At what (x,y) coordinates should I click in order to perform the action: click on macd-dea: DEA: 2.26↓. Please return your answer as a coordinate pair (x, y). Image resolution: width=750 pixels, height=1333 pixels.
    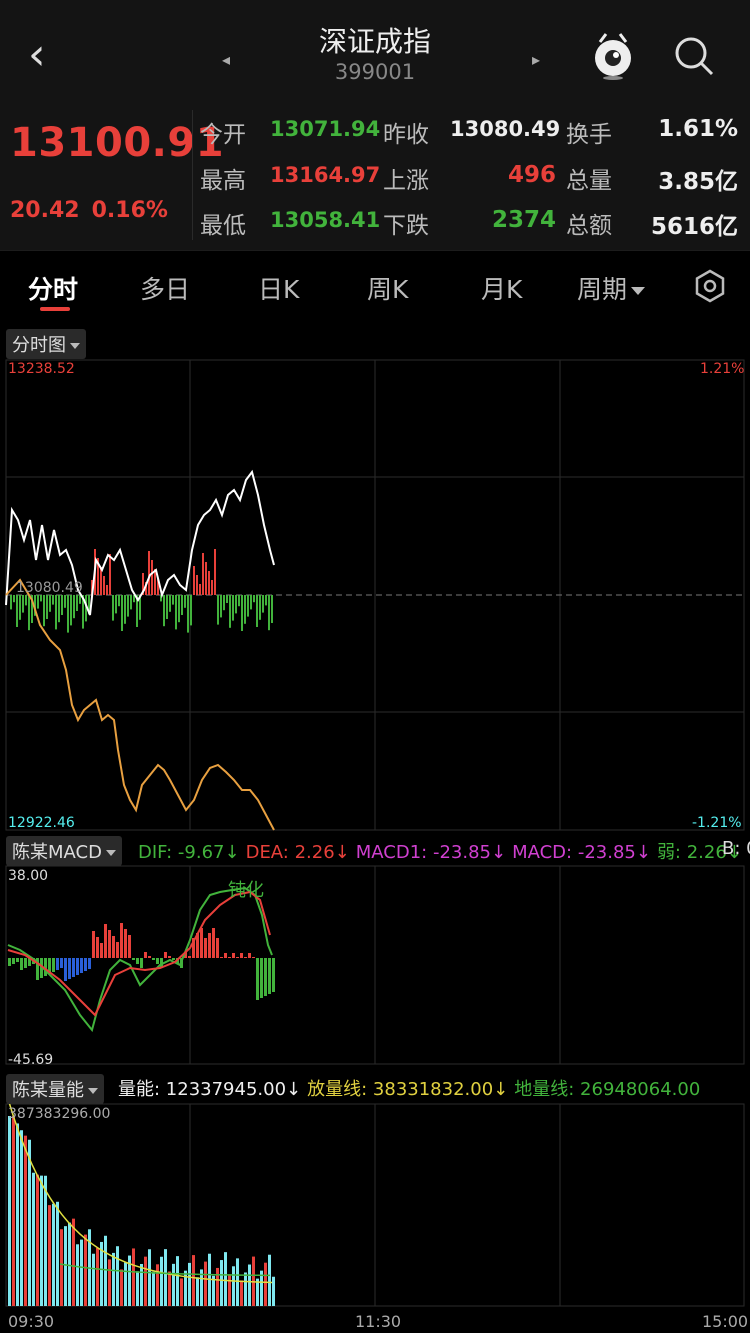
    Looking at the image, I should click on (297, 852).